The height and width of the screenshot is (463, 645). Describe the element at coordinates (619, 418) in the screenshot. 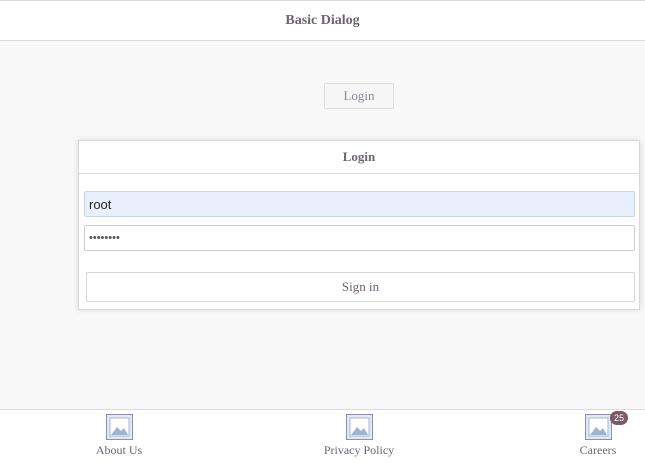

I see `notification-badge: 25` at that location.